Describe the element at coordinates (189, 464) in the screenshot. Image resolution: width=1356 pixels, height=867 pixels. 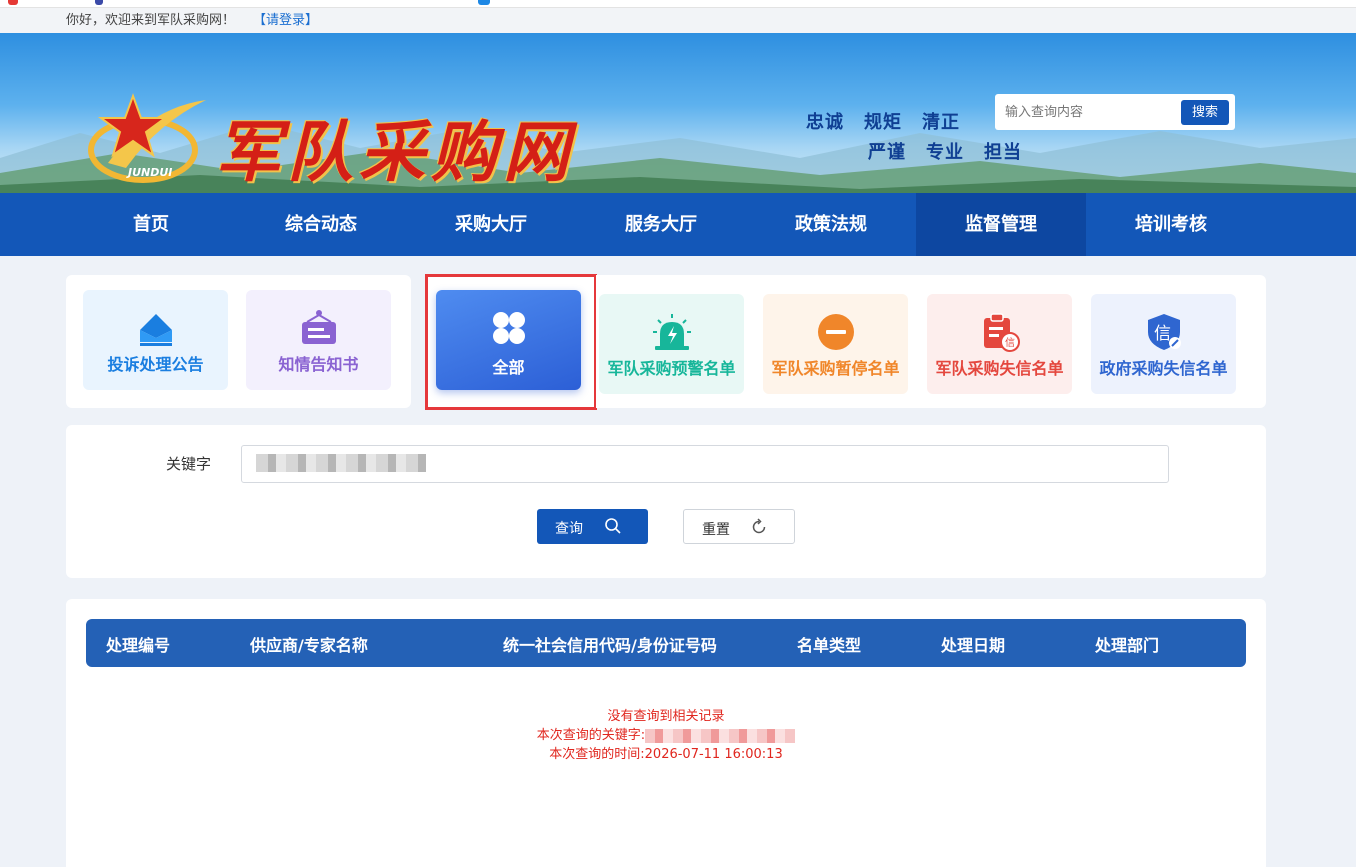
I see `keyword-label: 关键字` at that location.